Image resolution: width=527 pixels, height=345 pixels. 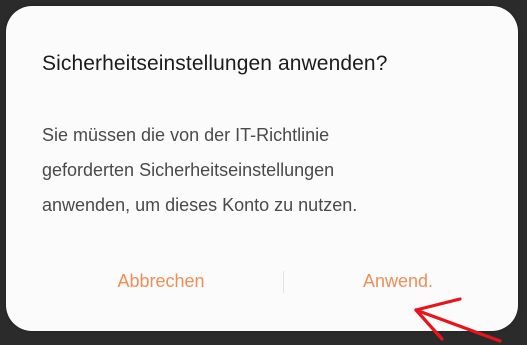 What do you see at coordinates (186, 135) in the screenshot?
I see `dialog-message-line: Sie müssen die von der IT-Richtlinie` at bounding box center [186, 135].